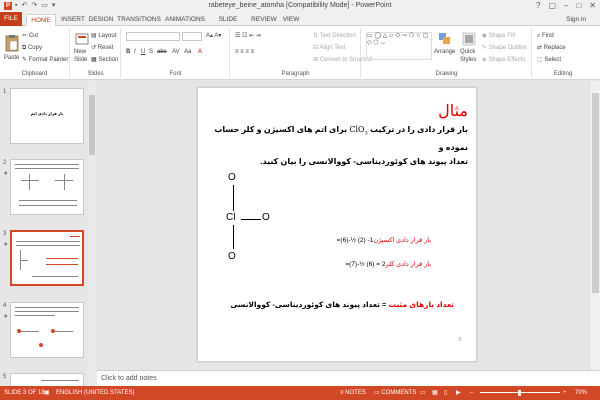 The width and height of the screenshot is (600, 400). What do you see at coordinates (5, 377) in the screenshot?
I see `thumbnail-number: 5` at bounding box center [5, 377].